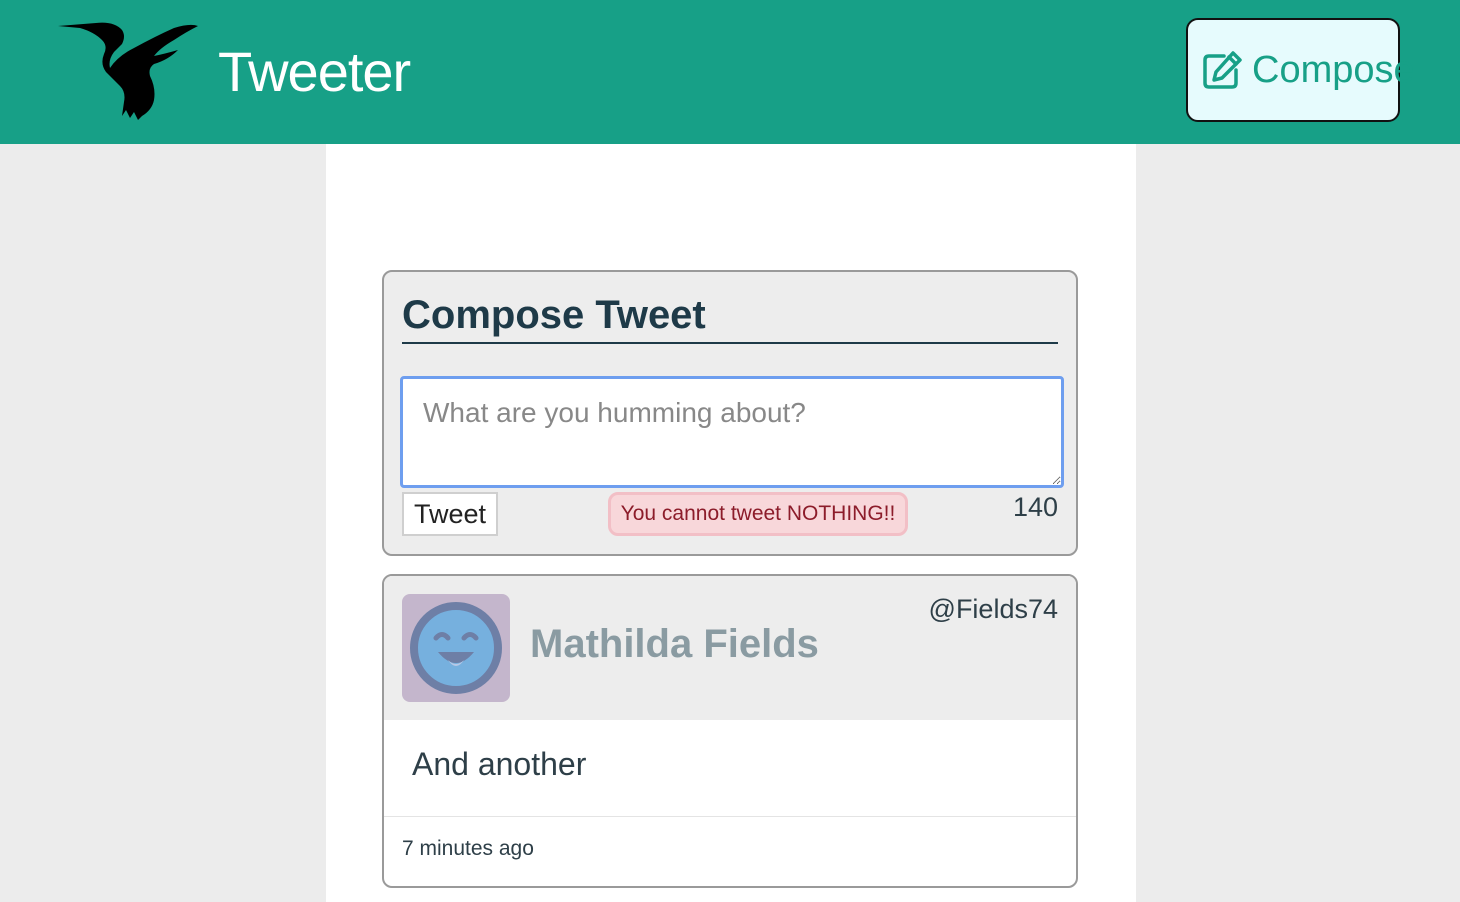  I want to click on tweet-text-input, so click(732, 432).